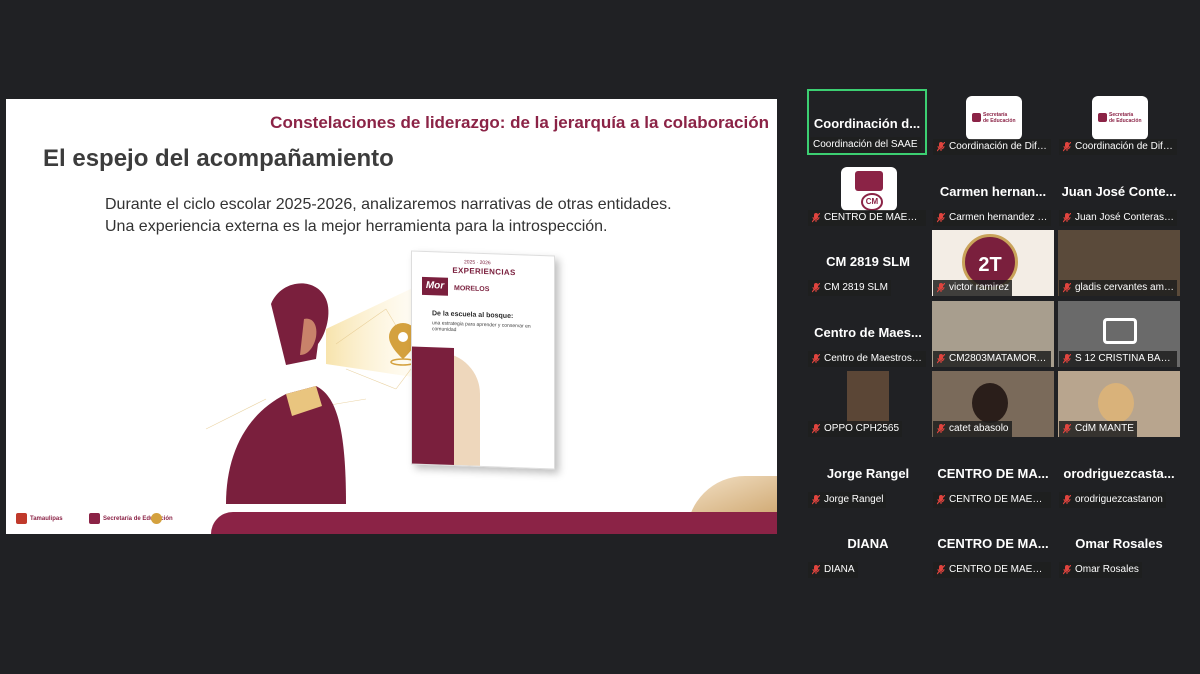 The image size is (1200, 674). Describe the element at coordinates (849, 288) in the screenshot. I see `participant-label: CM 2819 SLM` at that location.